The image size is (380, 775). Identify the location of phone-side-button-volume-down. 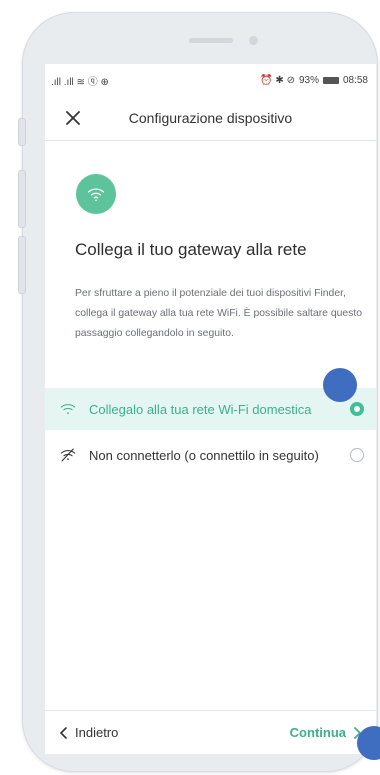
(22, 265).